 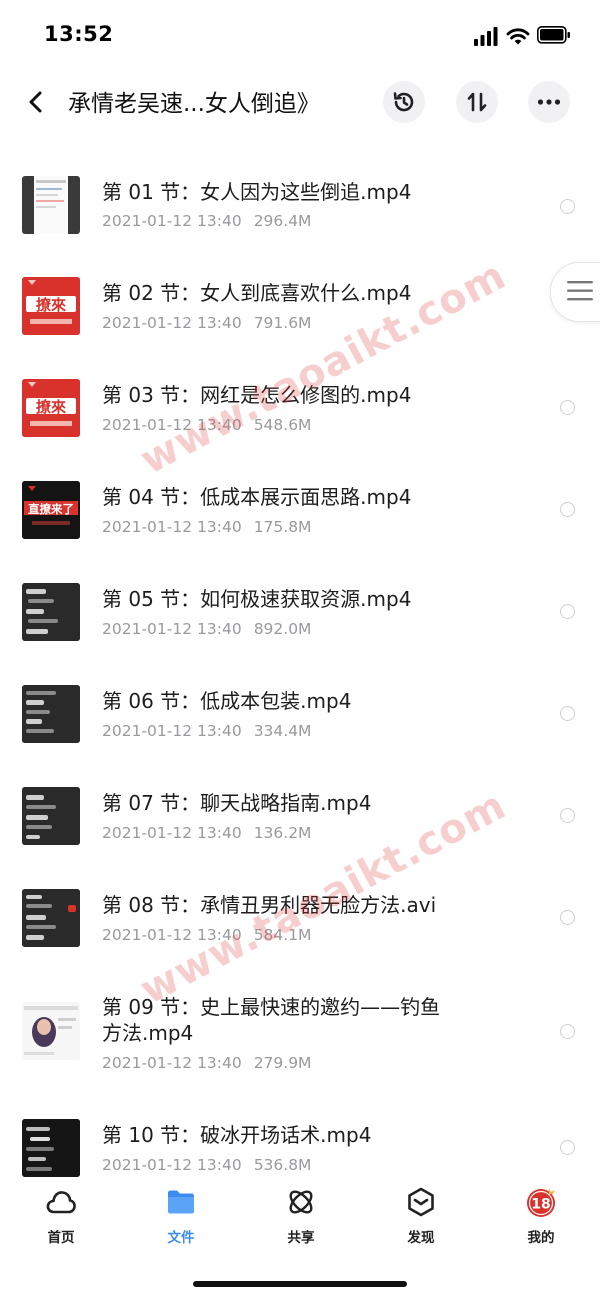 I want to click on file-name: 第 04 节：低成本展示面思路.mp4, so click(x=257, y=497).